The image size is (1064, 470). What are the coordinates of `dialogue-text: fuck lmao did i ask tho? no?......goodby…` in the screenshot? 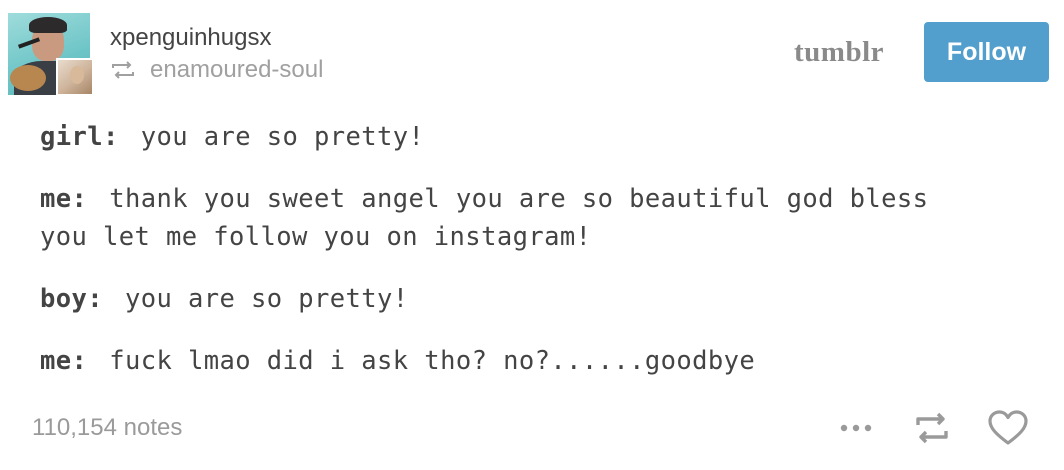 It's located at (432, 361).